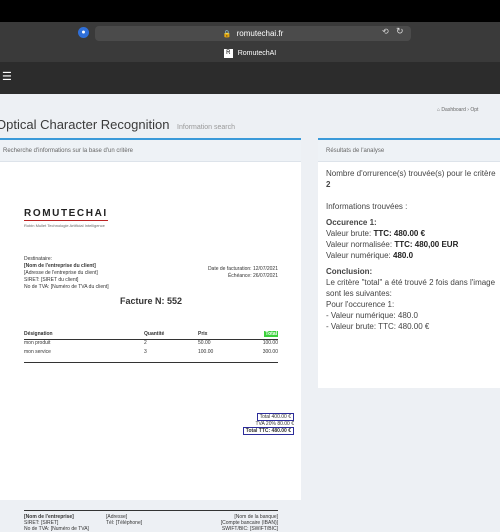 Image resolution: width=500 pixels, height=532 pixels. I want to click on status-bar, so click(250, 11).